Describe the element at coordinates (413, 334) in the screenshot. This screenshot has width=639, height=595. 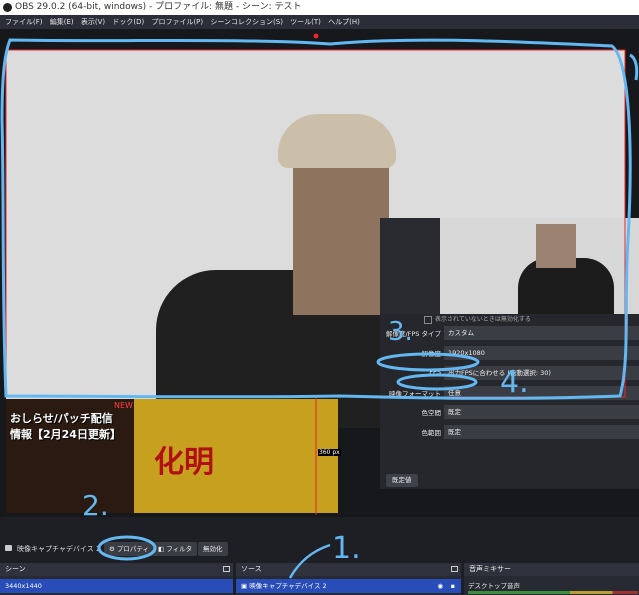
I see `resolution-fps-type-label: 解像度/FPS タイプ` at that location.